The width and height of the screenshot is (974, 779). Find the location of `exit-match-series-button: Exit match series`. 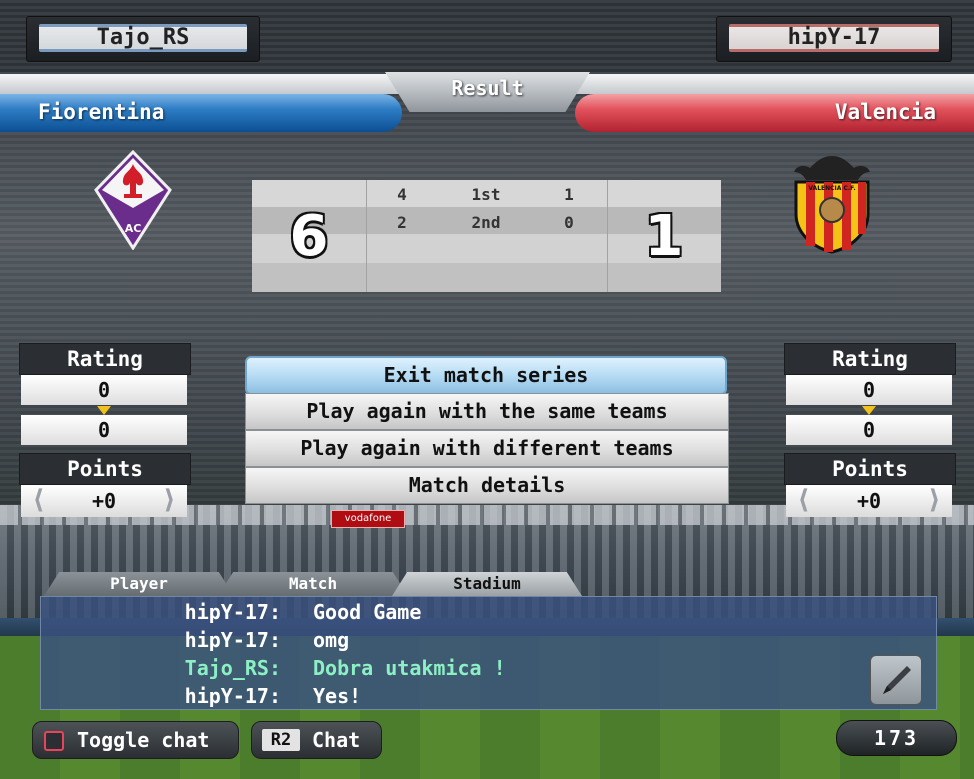

exit-match-series-button: Exit match series is located at coordinates (486, 375).